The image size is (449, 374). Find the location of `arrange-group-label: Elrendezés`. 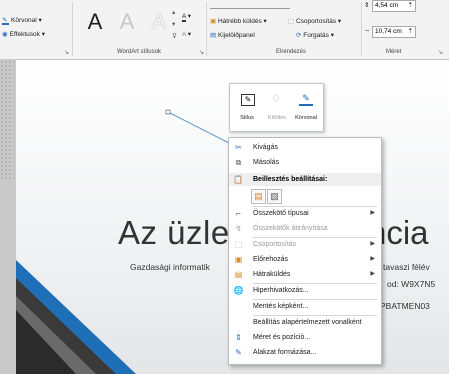

arrange-group-label: Elrendezés is located at coordinates (291, 52).